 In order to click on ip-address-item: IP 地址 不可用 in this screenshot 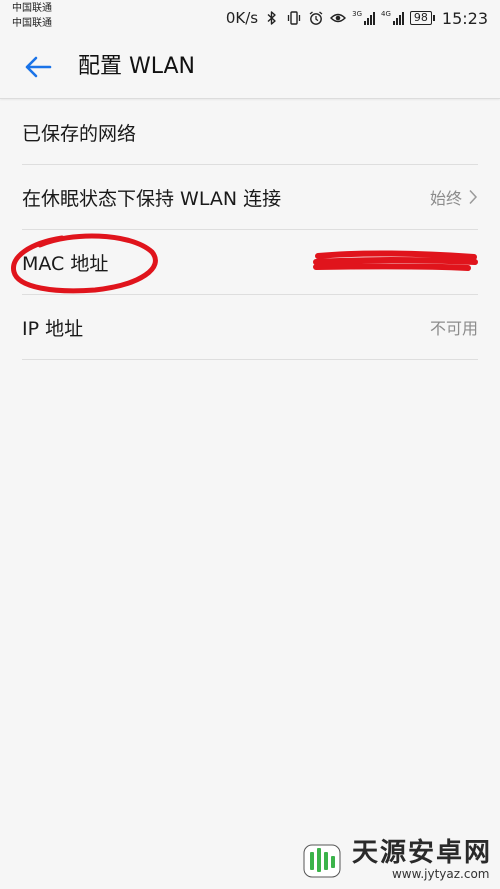, I will do `click(250, 327)`.